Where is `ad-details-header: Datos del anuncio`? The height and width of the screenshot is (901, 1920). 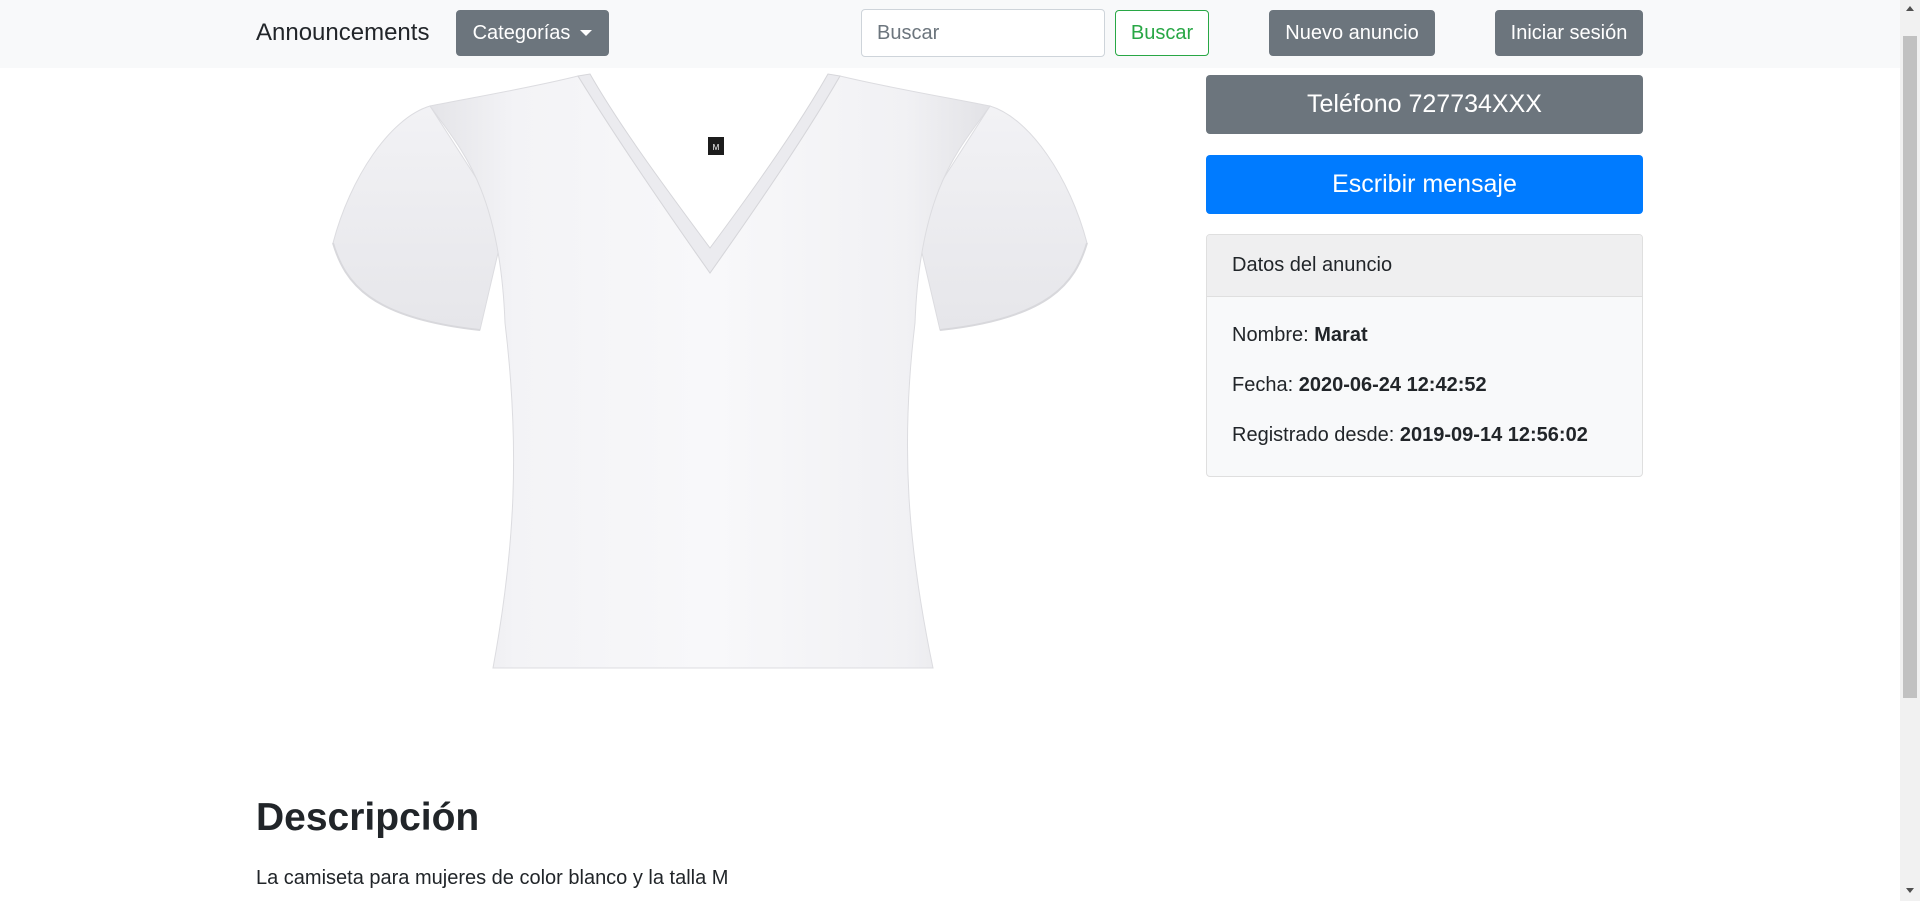
ad-details-header: Datos del anuncio is located at coordinates (1424, 266).